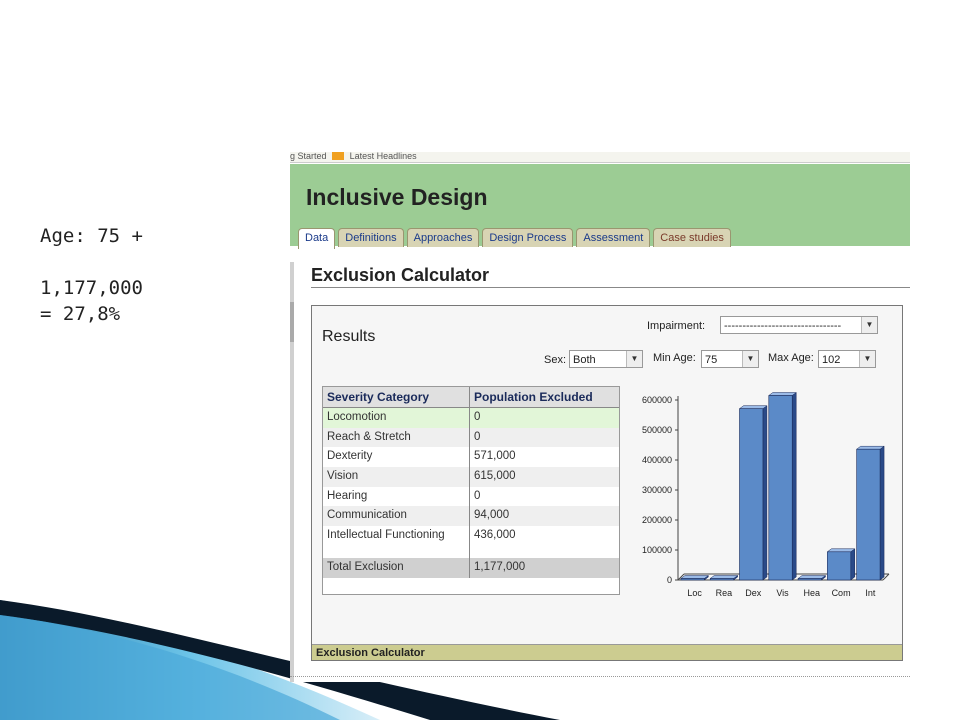  I want to click on x-tick-label: Rea, so click(724, 593).